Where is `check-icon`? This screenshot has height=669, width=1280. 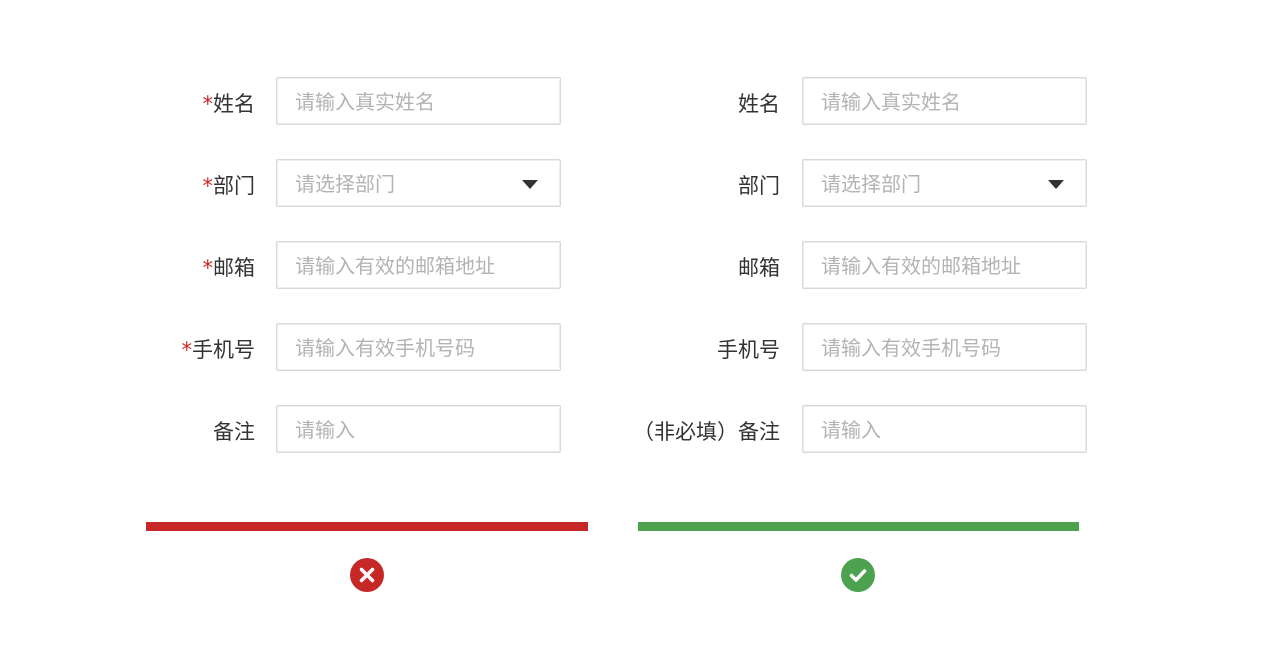 check-icon is located at coordinates (858, 575).